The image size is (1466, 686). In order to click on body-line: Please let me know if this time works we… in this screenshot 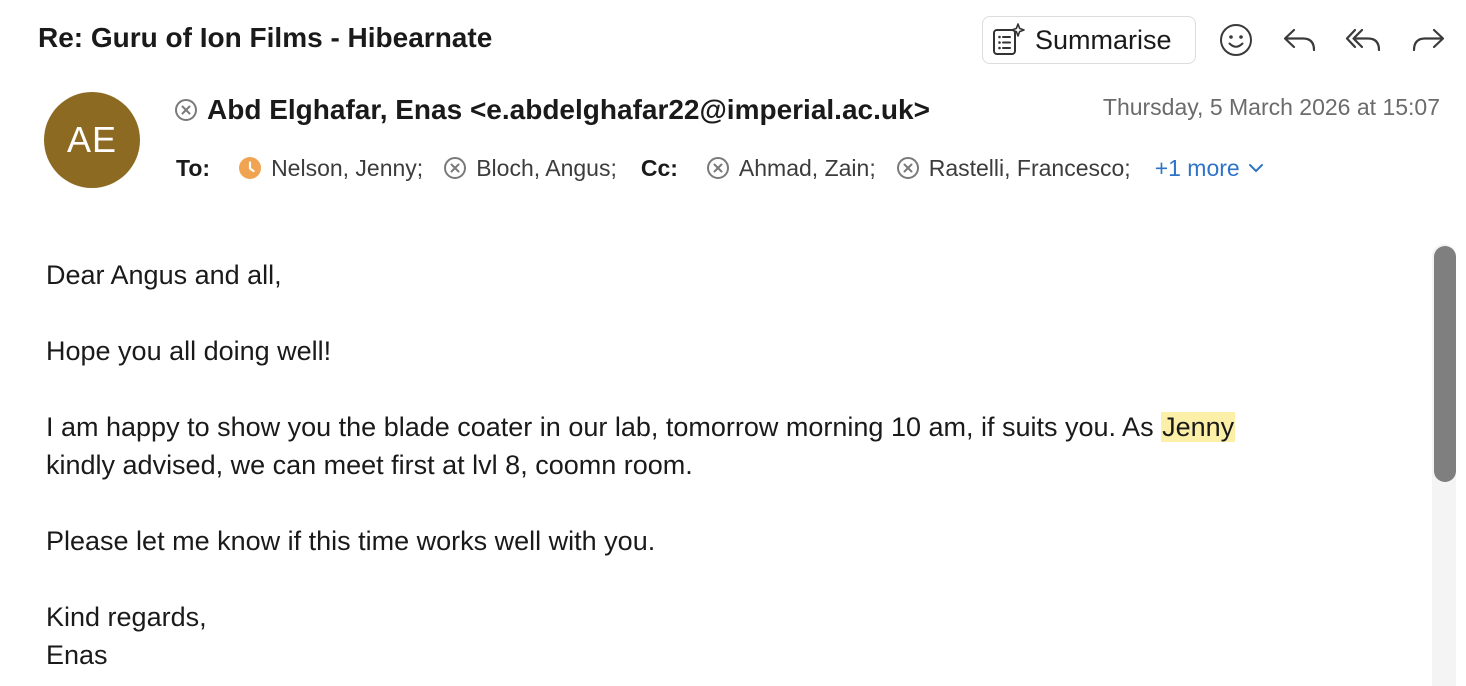, I will do `click(351, 541)`.